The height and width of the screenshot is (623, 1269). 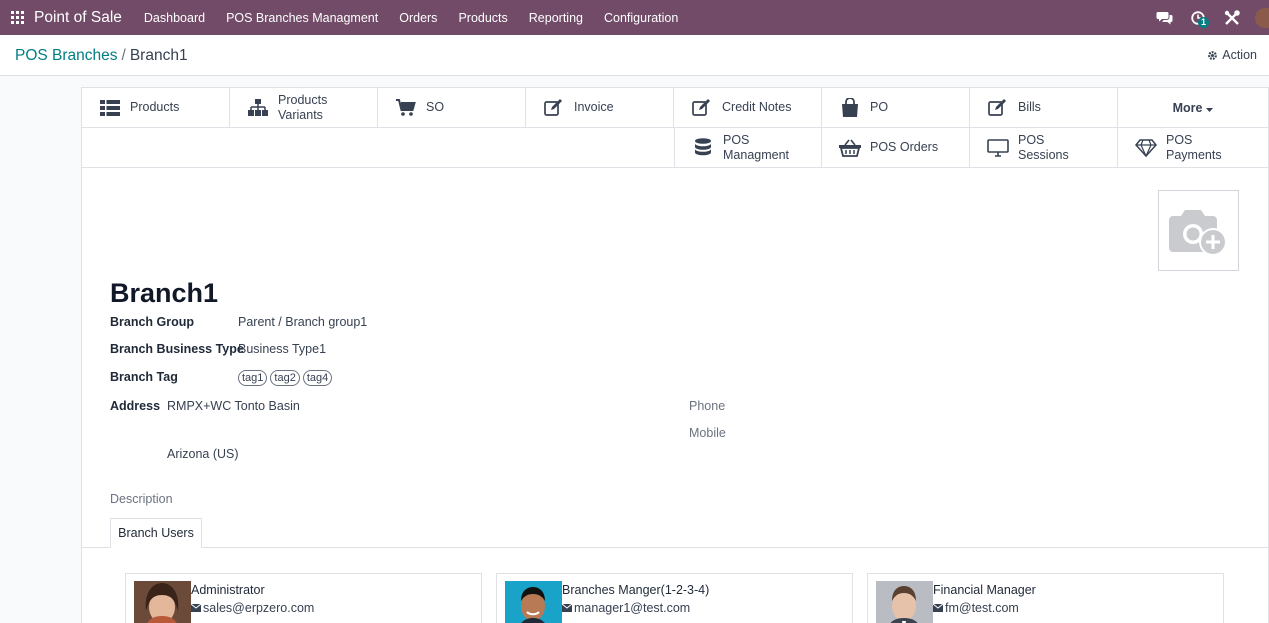 What do you see at coordinates (1239, 55) in the screenshot?
I see `action-label: Action` at bounding box center [1239, 55].